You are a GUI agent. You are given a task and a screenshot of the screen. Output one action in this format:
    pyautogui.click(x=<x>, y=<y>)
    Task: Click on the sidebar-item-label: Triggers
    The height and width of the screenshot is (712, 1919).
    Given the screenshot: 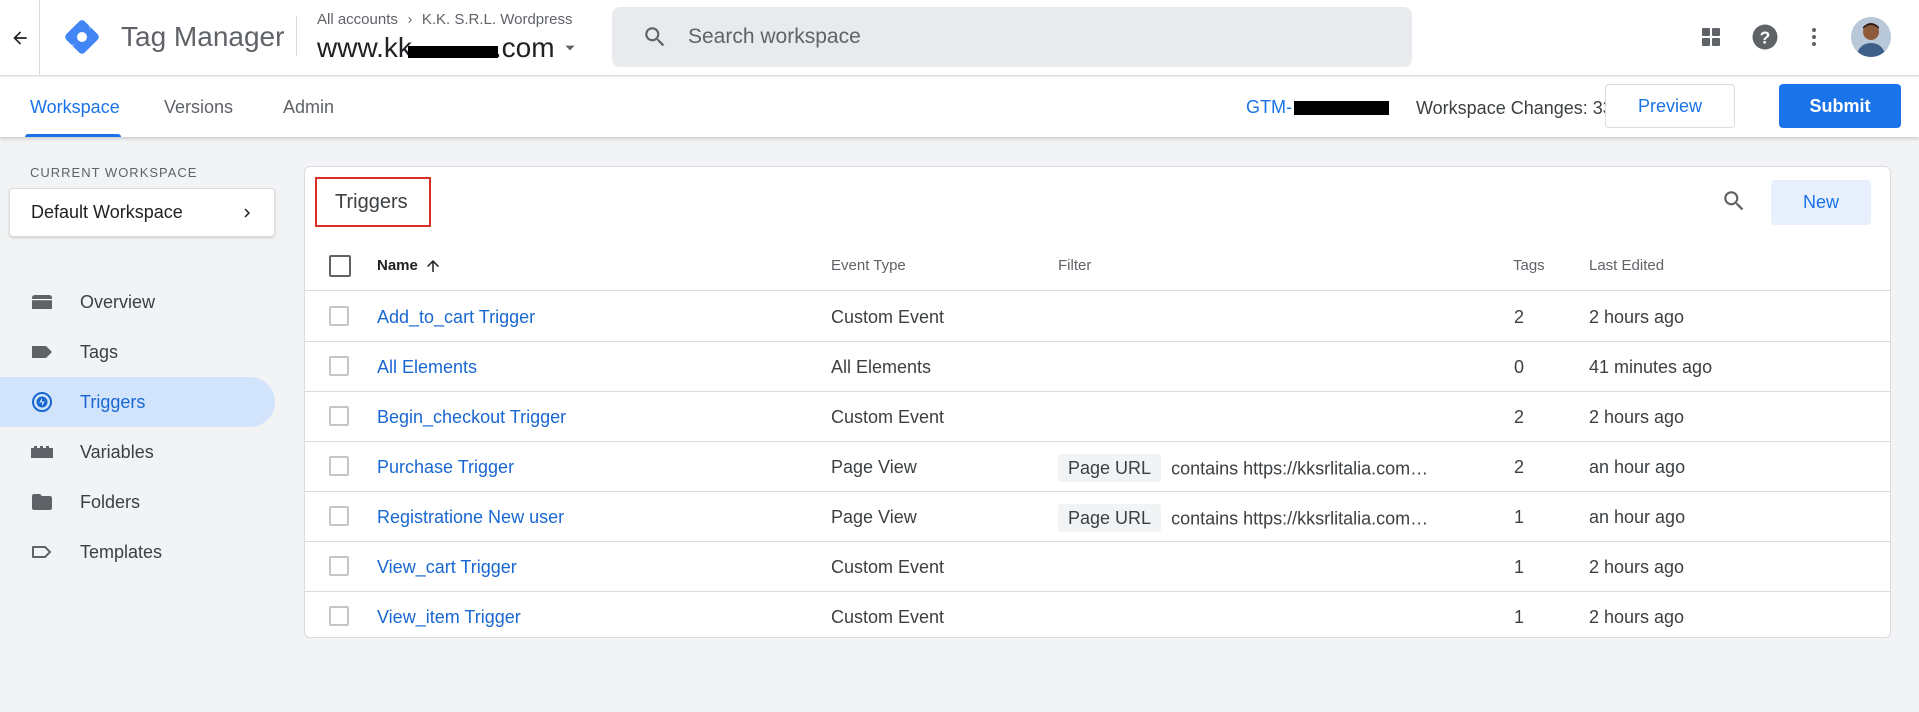 What is the action you would take?
    pyautogui.click(x=113, y=401)
    